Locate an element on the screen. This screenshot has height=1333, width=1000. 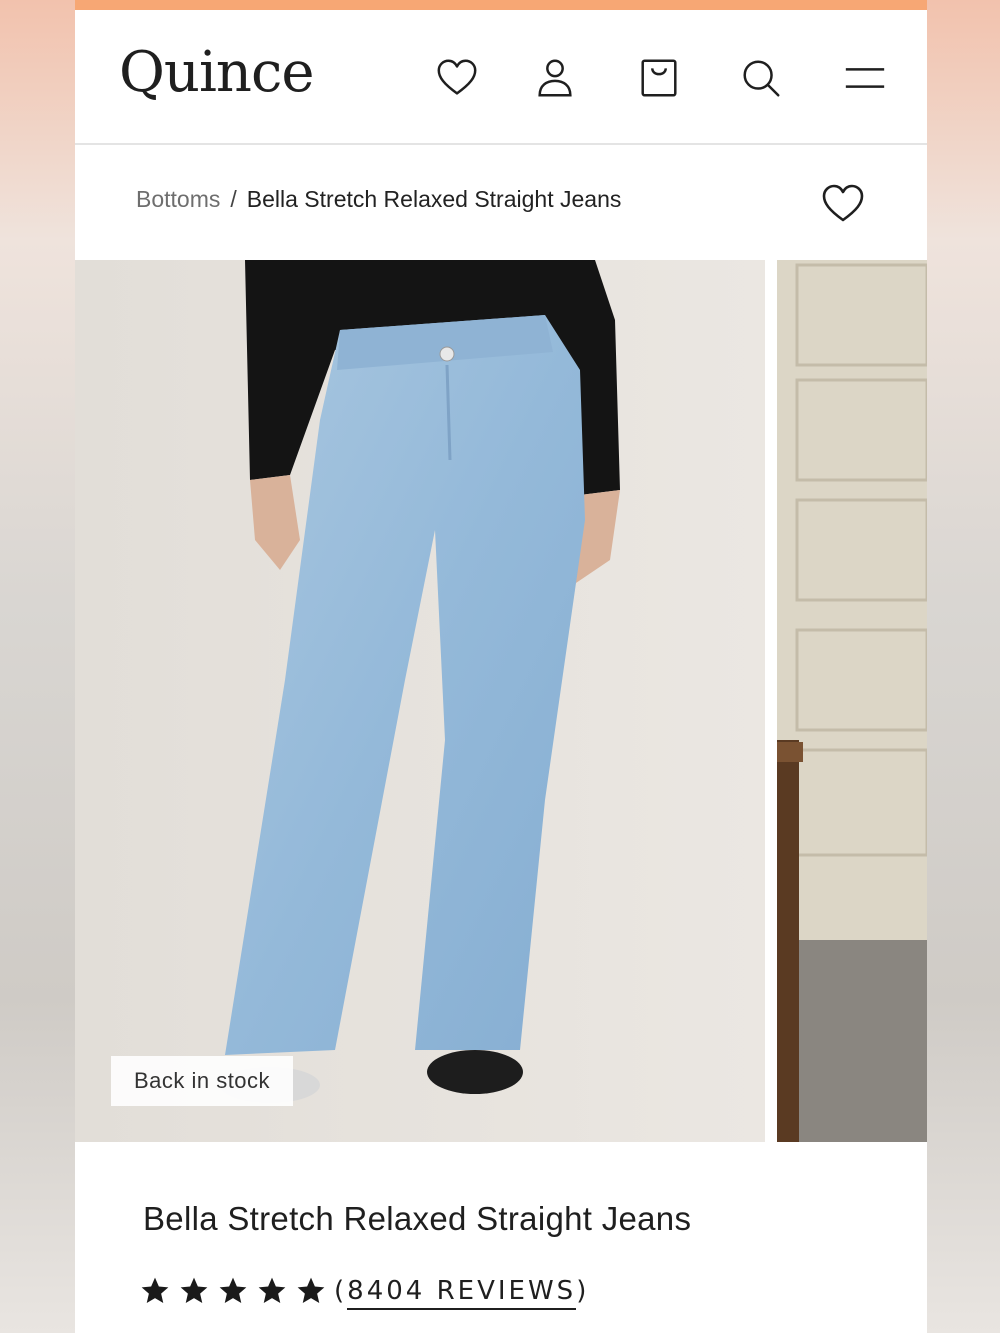
bag-icon is located at coordinates (659, 78).